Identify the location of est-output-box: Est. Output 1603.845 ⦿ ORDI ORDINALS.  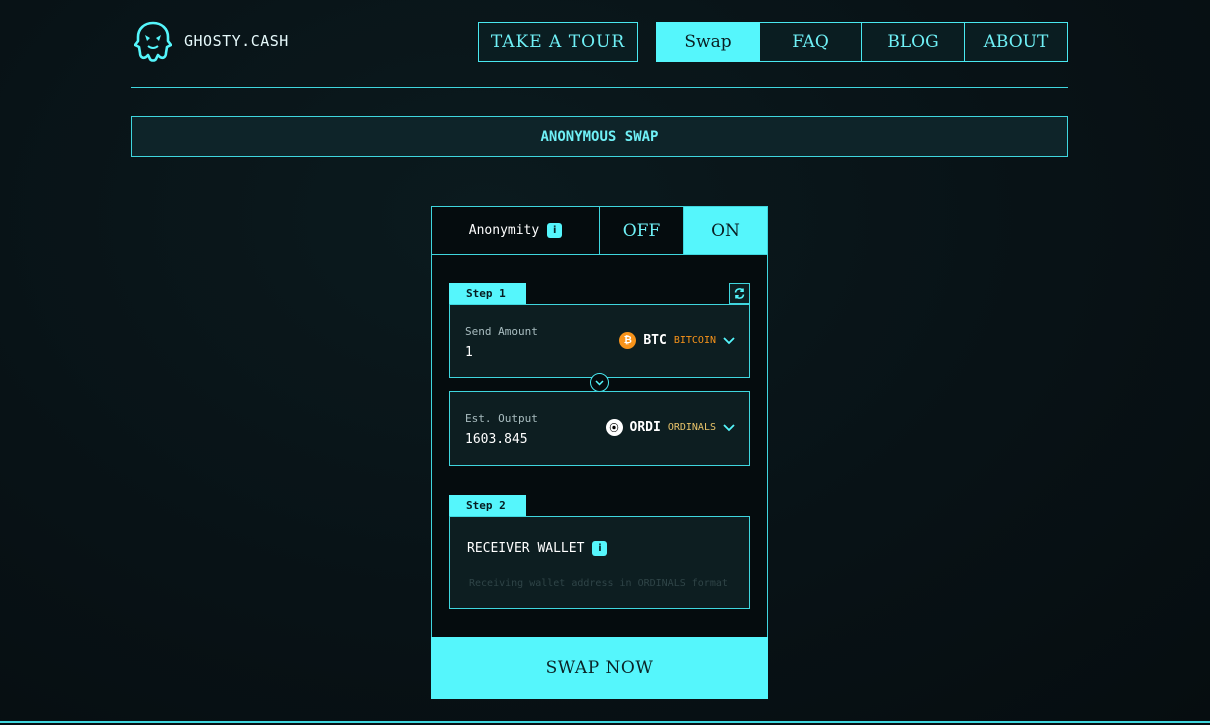
(599, 428).